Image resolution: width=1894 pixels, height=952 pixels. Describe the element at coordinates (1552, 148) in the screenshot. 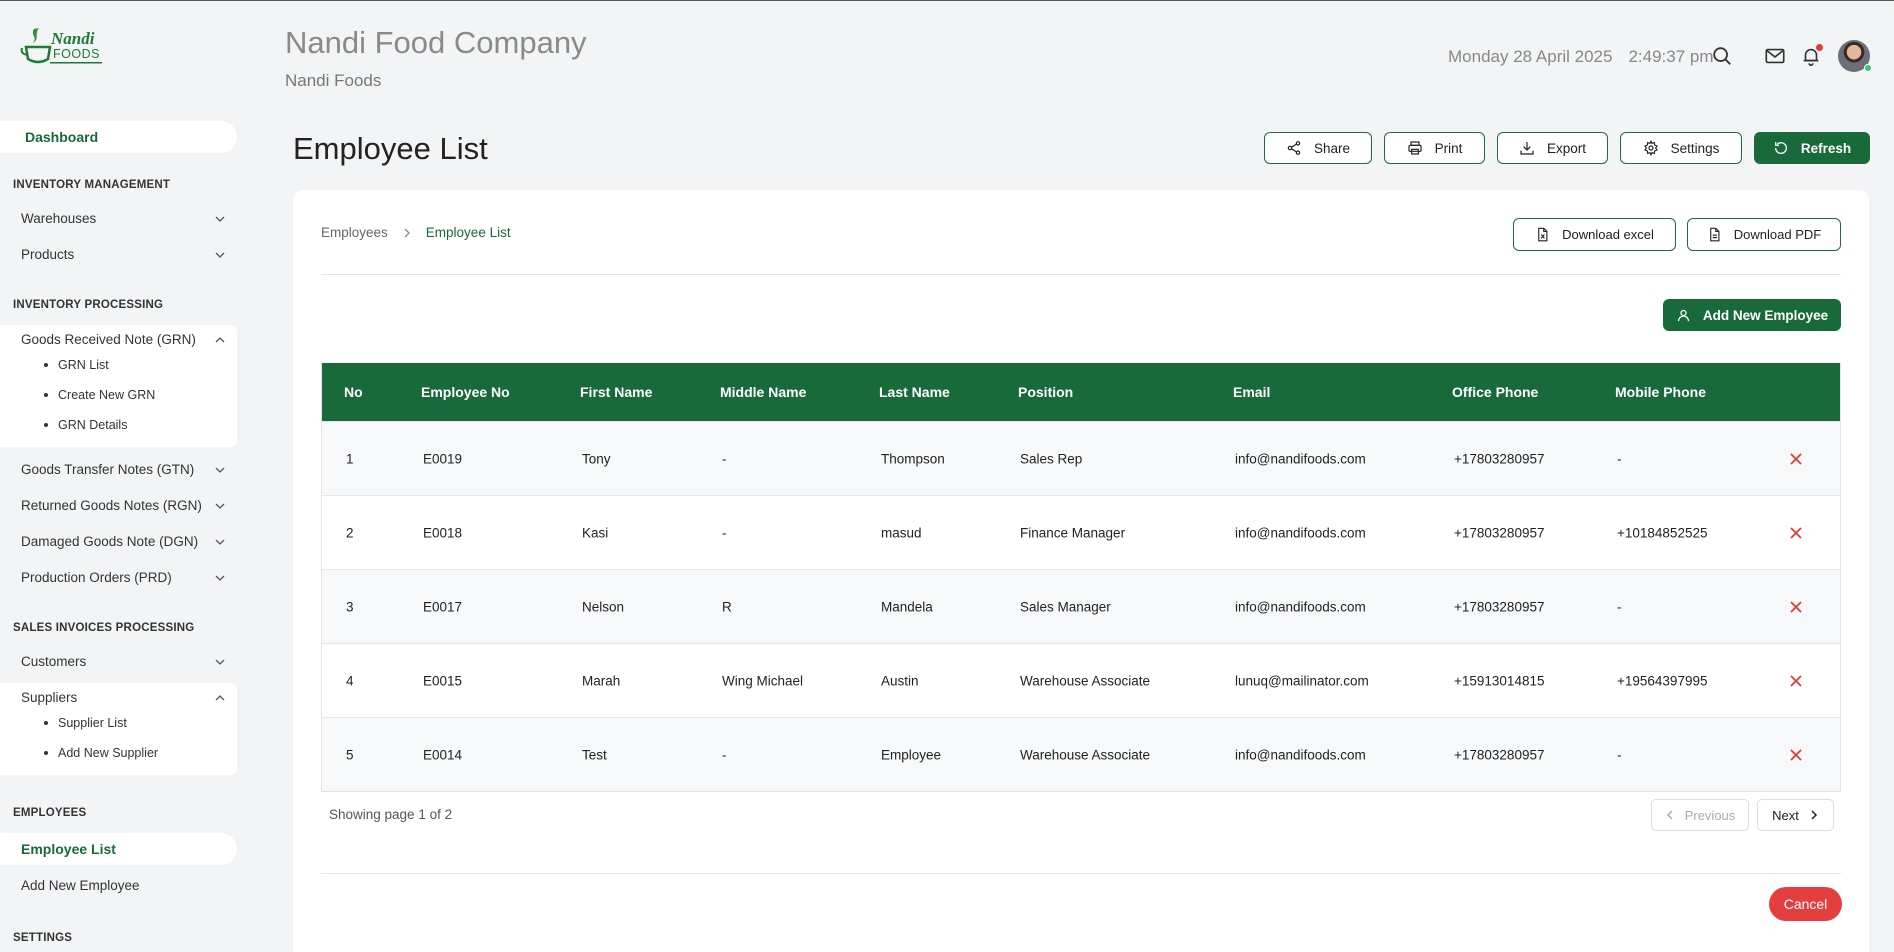

I see `export-button: Export` at that location.